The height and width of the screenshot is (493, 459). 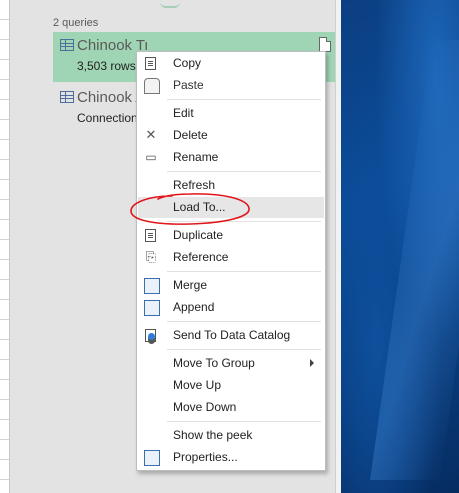 What do you see at coordinates (190, 285) in the screenshot?
I see `menu-item-label: Merge` at bounding box center [190, 285].